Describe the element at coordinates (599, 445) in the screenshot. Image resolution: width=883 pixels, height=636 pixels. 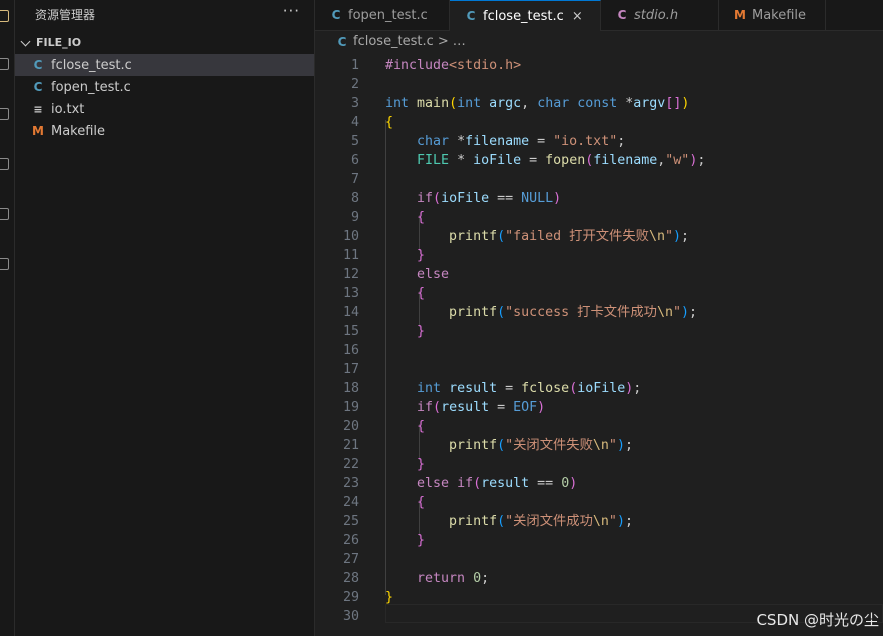
I see `code-line: 21 printf("关闭文件失败\n");` at that location.